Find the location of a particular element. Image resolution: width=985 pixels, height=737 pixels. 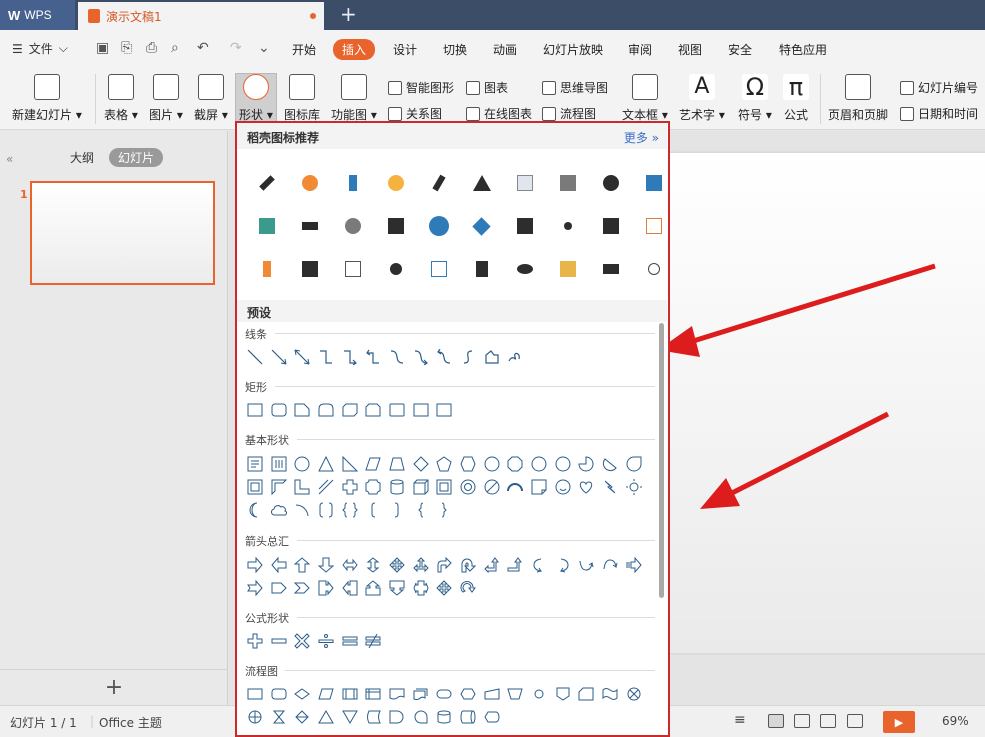

shape-arrow-line is located at coordinates (279, 357).